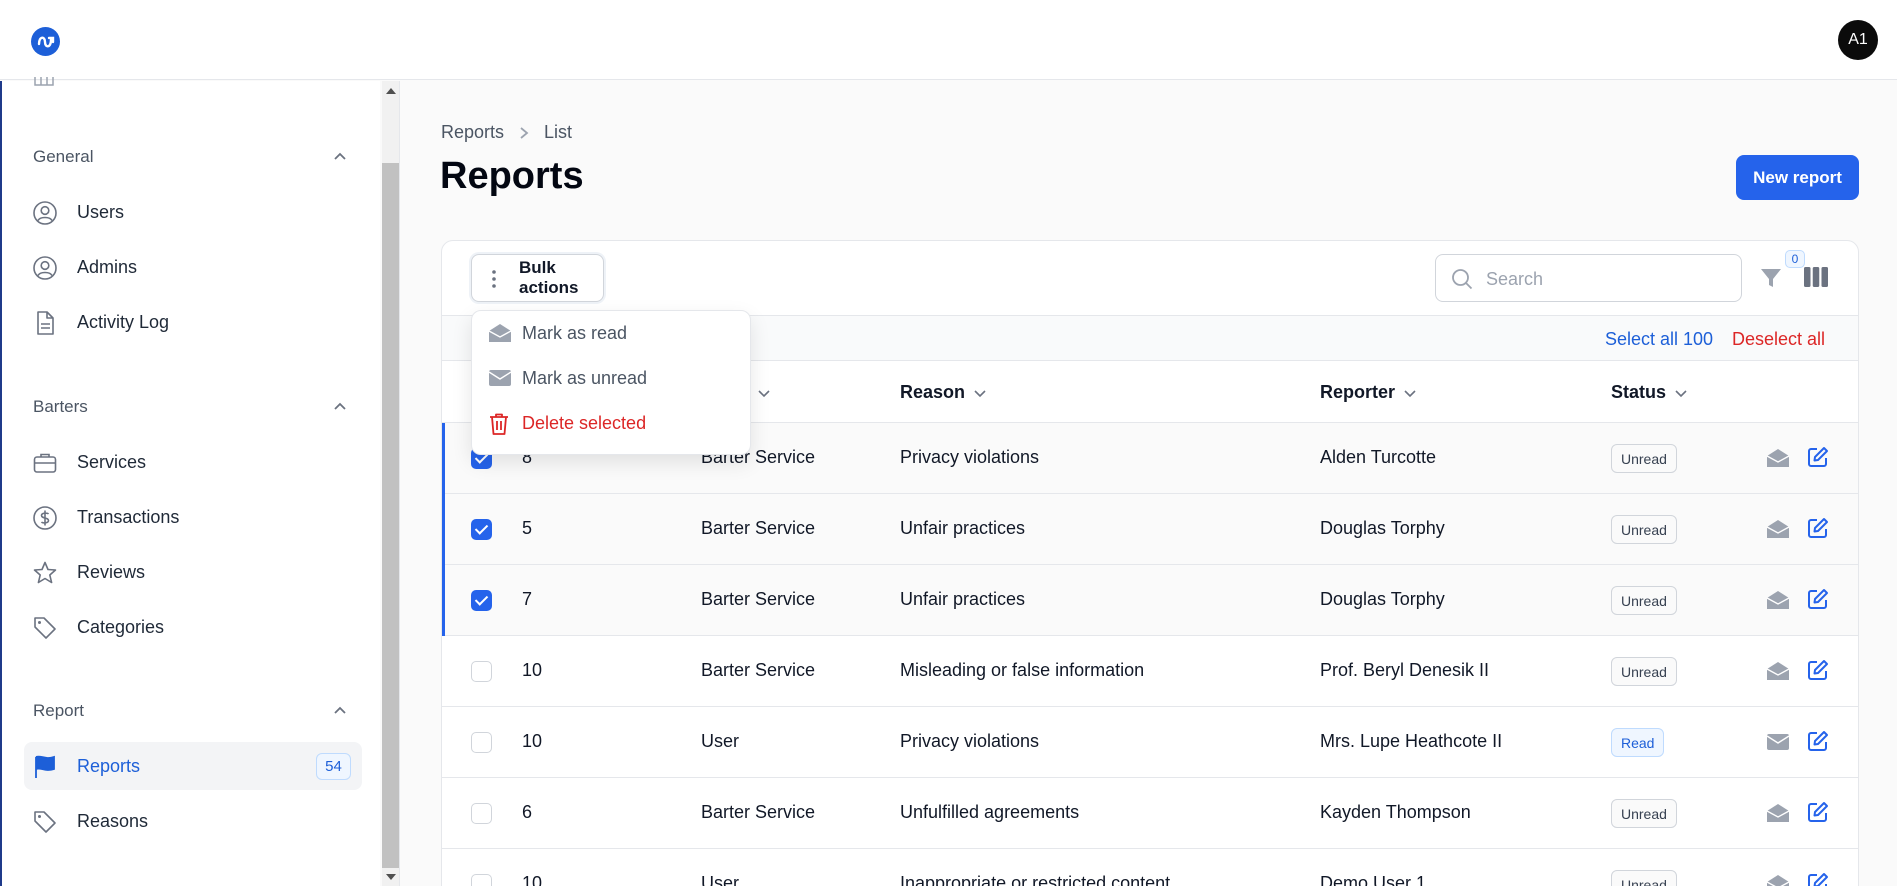 The image size is (1897, 886). What do you see at coordinates (101, 211) in the screenshot?
I see `sidebar-item-label: Users` at bounding box center [101, 211].